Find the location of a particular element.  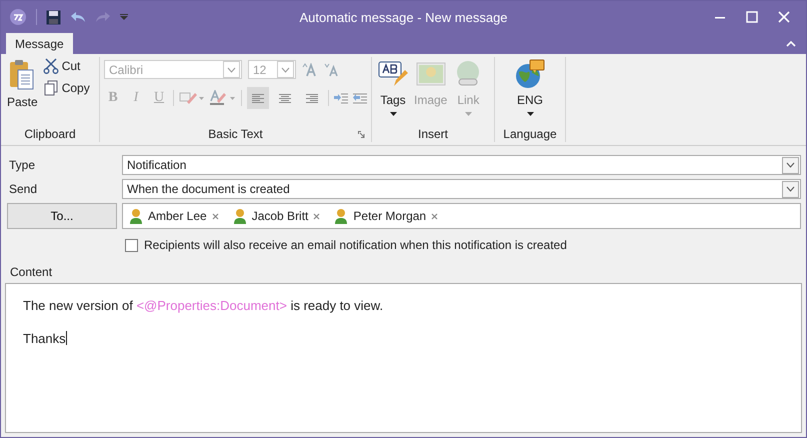

tag-pencil-icon is located at coordinates (393, 74).